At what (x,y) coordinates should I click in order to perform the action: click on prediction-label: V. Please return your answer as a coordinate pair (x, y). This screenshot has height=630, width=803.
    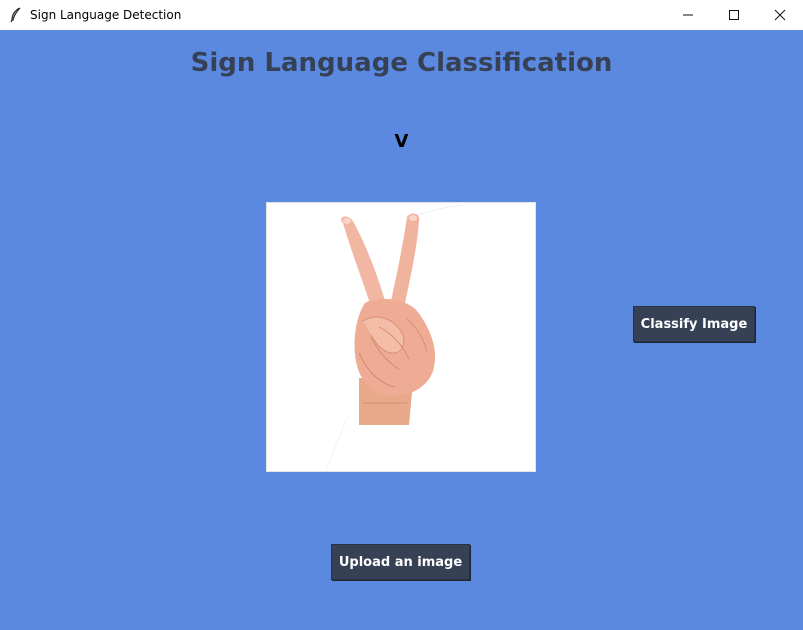
    Looking at the image, I should click on (401, 141).